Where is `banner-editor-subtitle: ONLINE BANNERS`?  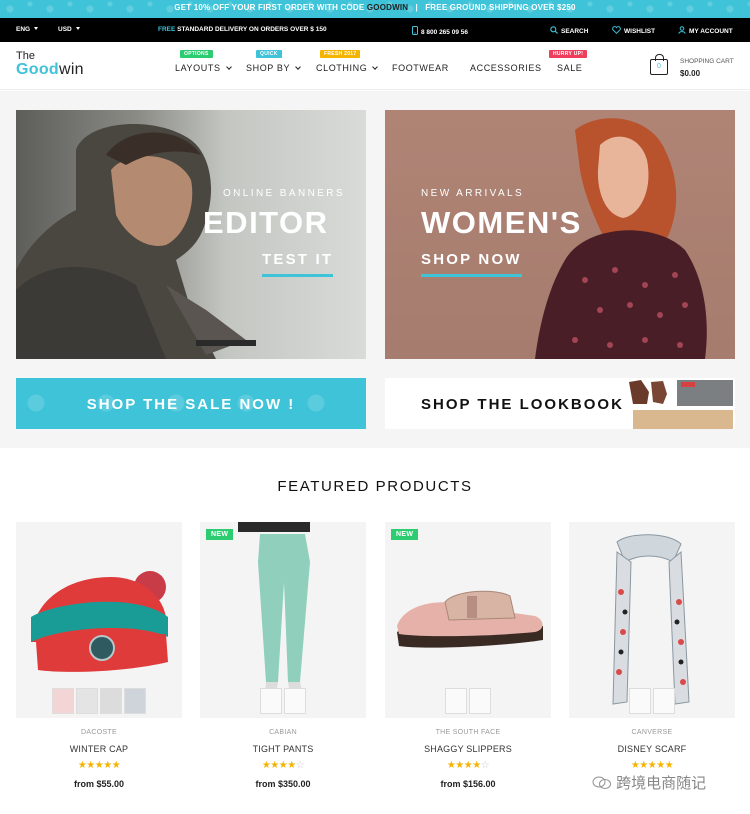 banner-editor-subtitle: ONLINE BANNERS is located at coordinates (284, 193).